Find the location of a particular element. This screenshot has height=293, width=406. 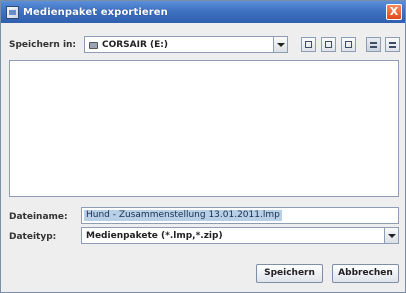

up-folder-icon is located at coordinates (308, 44).